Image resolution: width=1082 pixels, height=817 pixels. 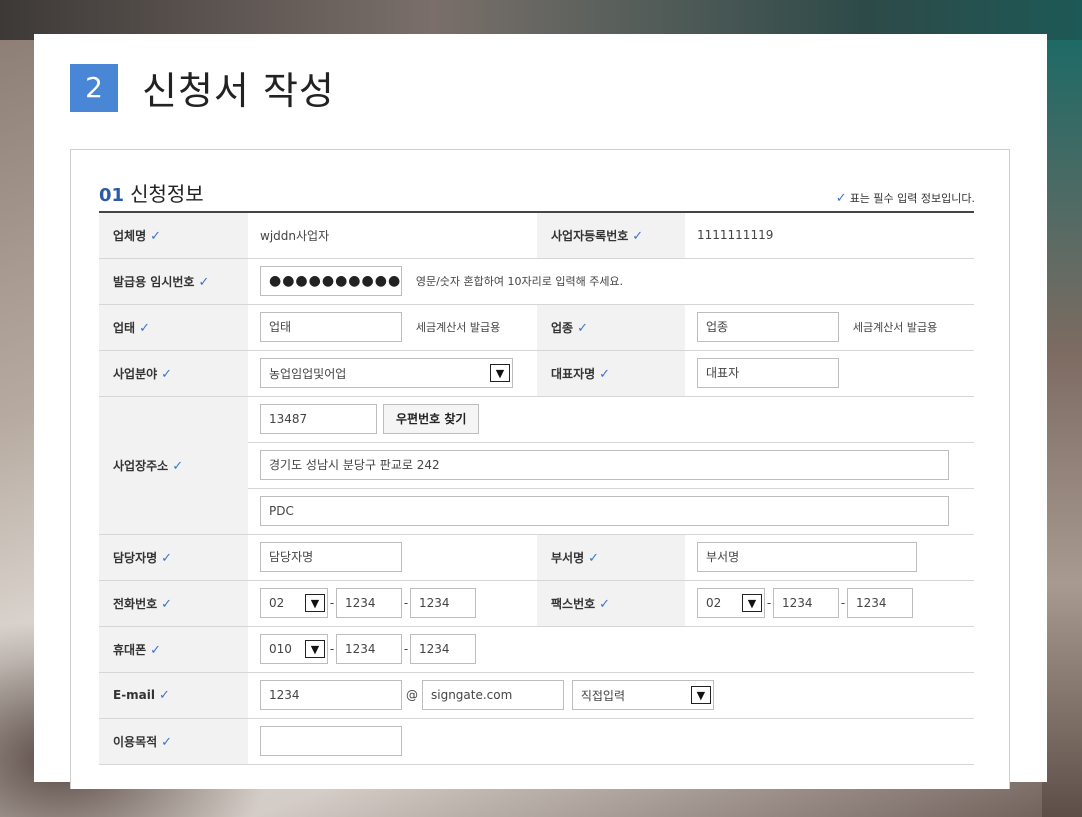 I want to click on table-row: E-mail ✓ 1234 @ signgate.com 직접입력 ▼, so click(x=536, y=695).